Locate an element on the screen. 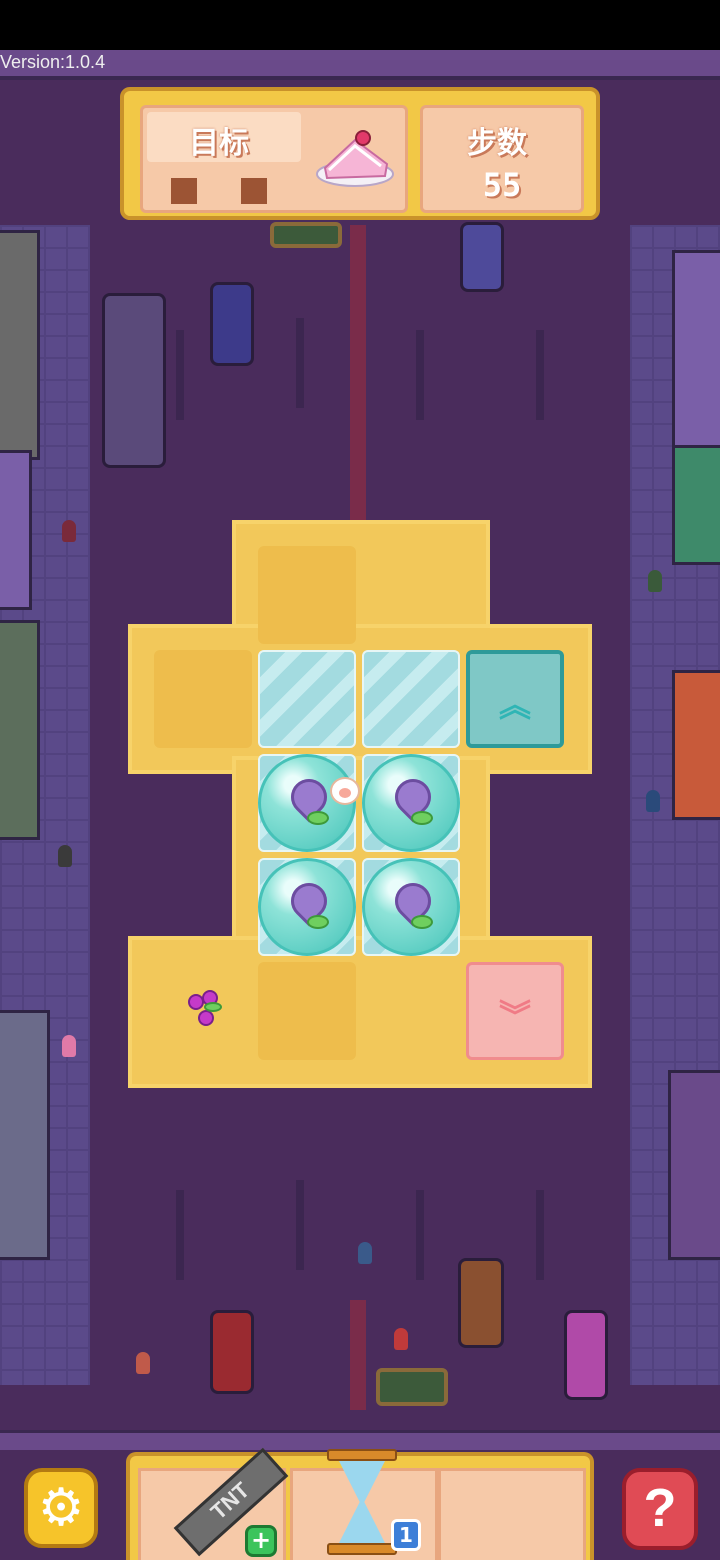  gear-icon: ⚙ is located at coordinates (61, 1508).